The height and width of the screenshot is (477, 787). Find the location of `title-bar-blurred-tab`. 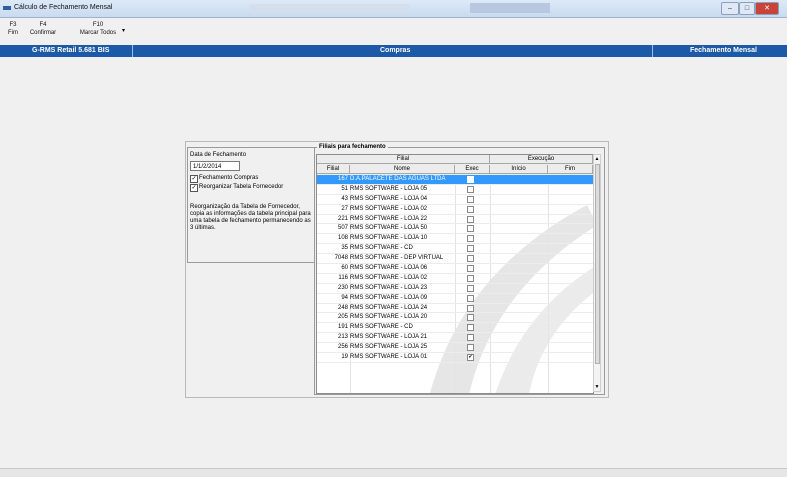

title-bar-blurred-tab is located at coordinates (510, 8).